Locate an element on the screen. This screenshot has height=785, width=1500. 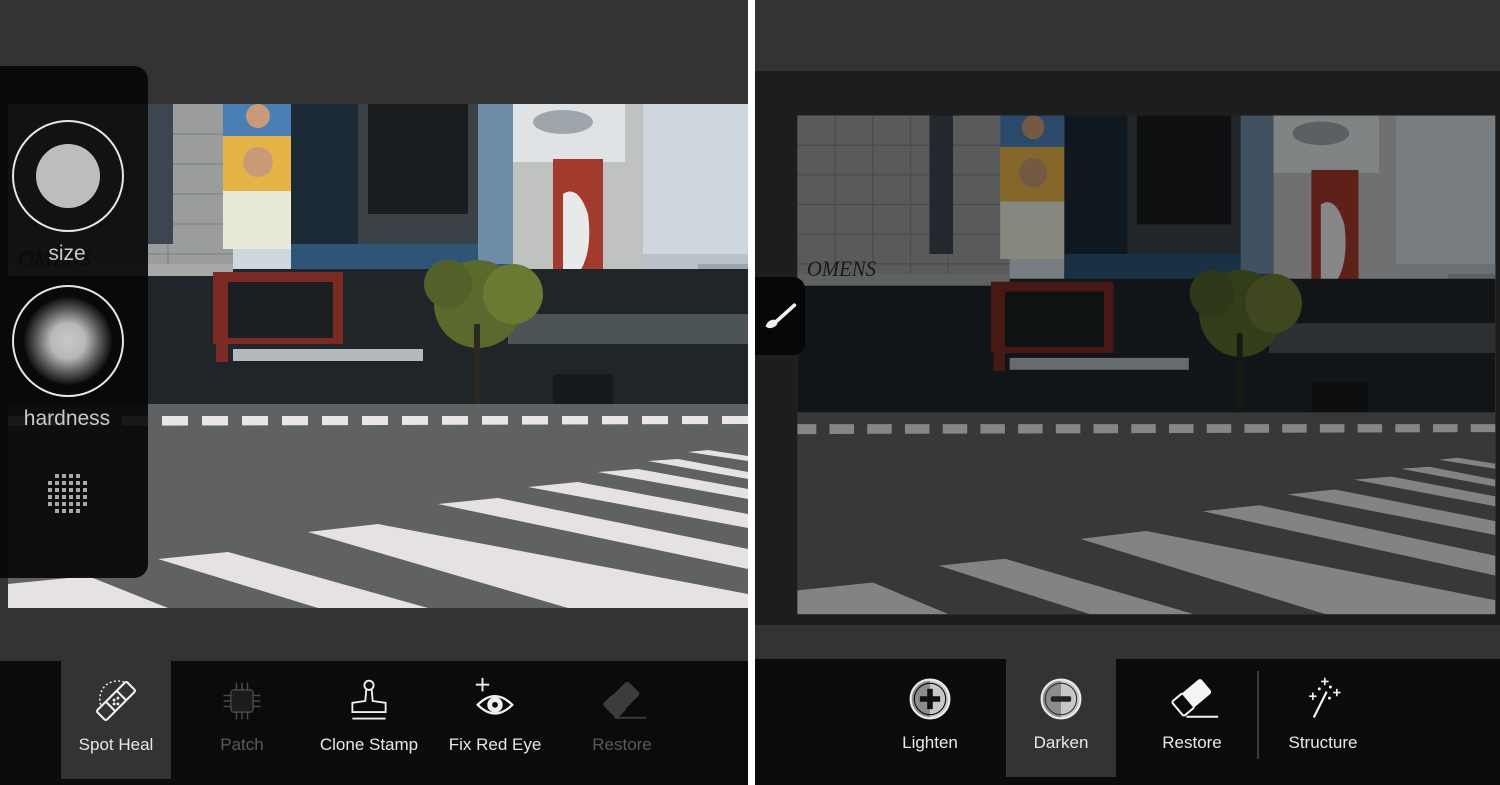
tool-structure: Structure is located at coordinates (1323, 718).